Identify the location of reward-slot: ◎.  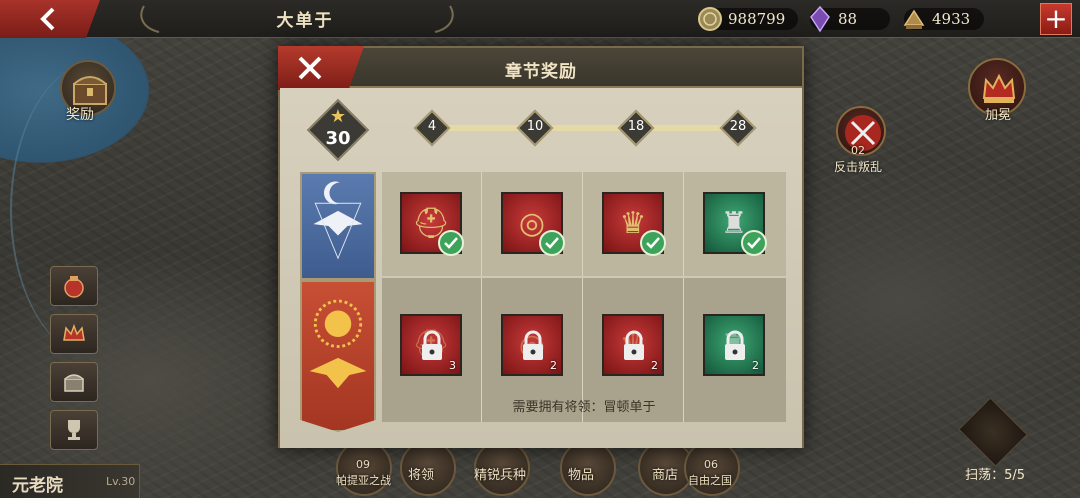
(533, 224).